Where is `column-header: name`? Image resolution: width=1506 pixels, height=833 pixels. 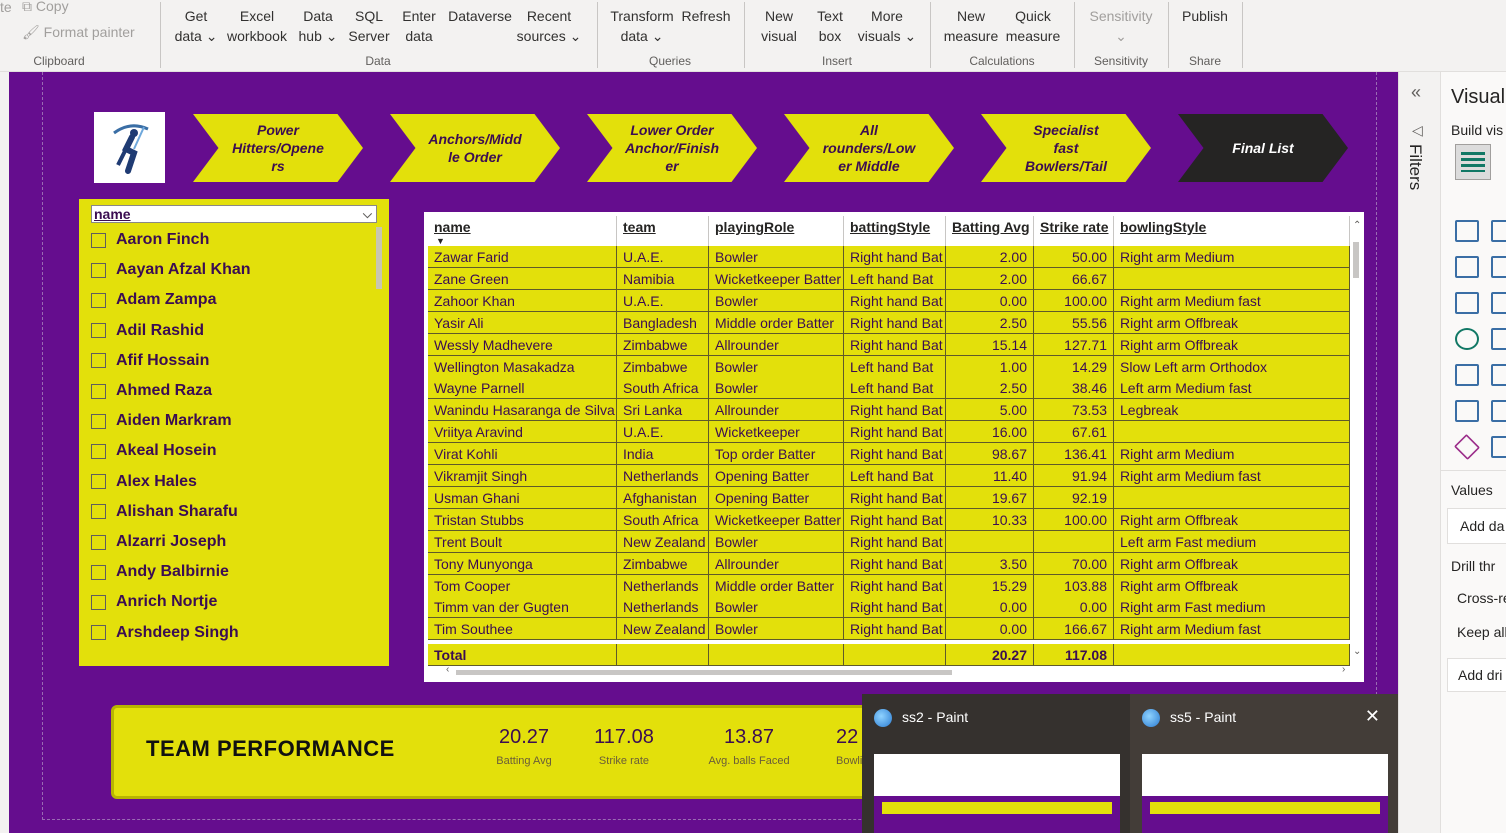
column-header: name is located at coordinates (522, 231).